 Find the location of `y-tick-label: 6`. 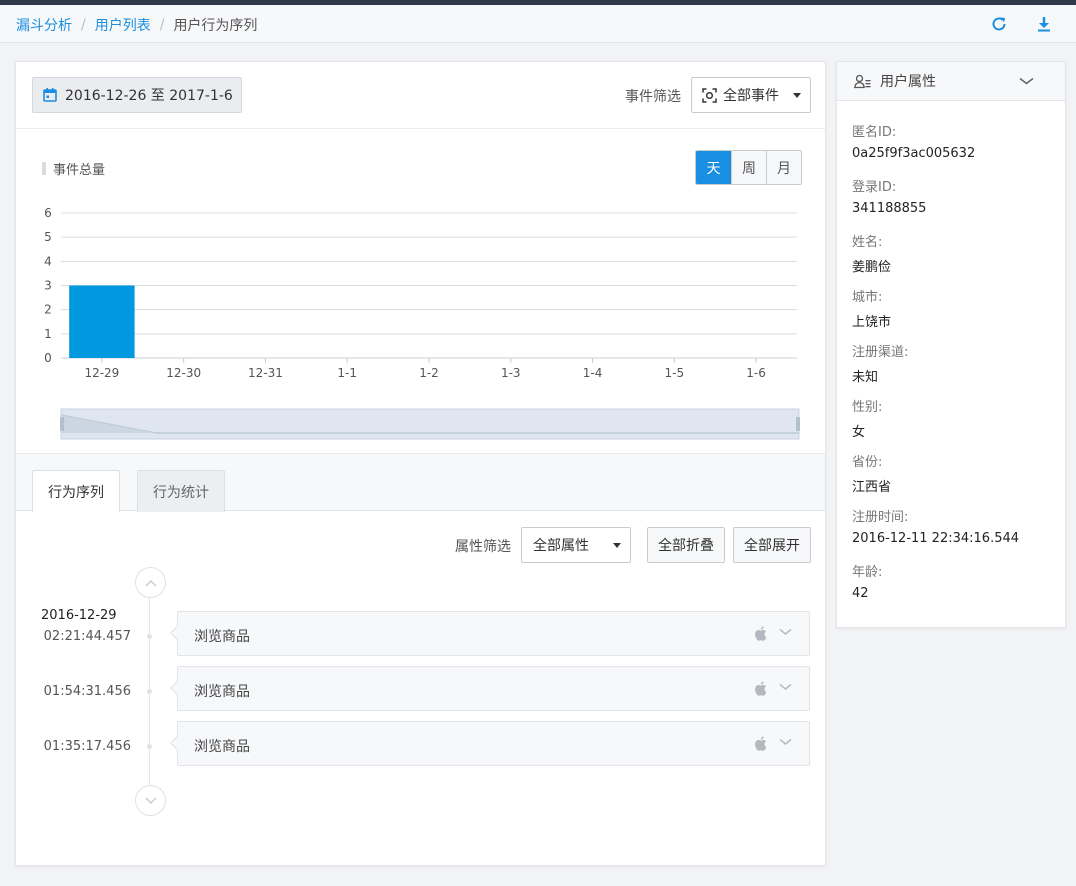

y-tick-label: 6 is located at coordinates (48, 213).